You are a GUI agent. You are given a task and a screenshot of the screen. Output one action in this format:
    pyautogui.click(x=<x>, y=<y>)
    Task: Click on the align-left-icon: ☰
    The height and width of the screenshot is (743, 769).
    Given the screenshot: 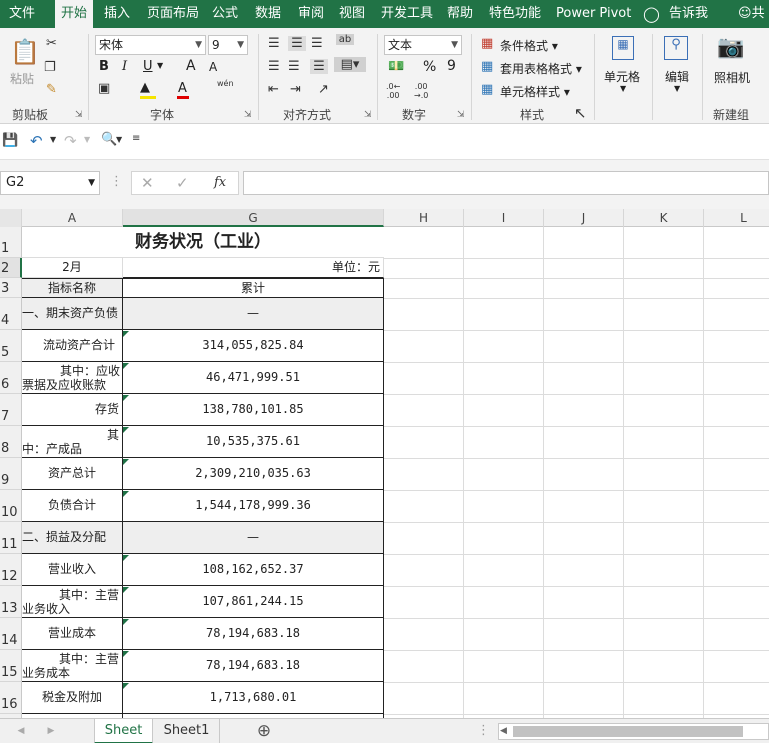 What is the action you would take?
    pyautogui.click(x=274, y=66)
    